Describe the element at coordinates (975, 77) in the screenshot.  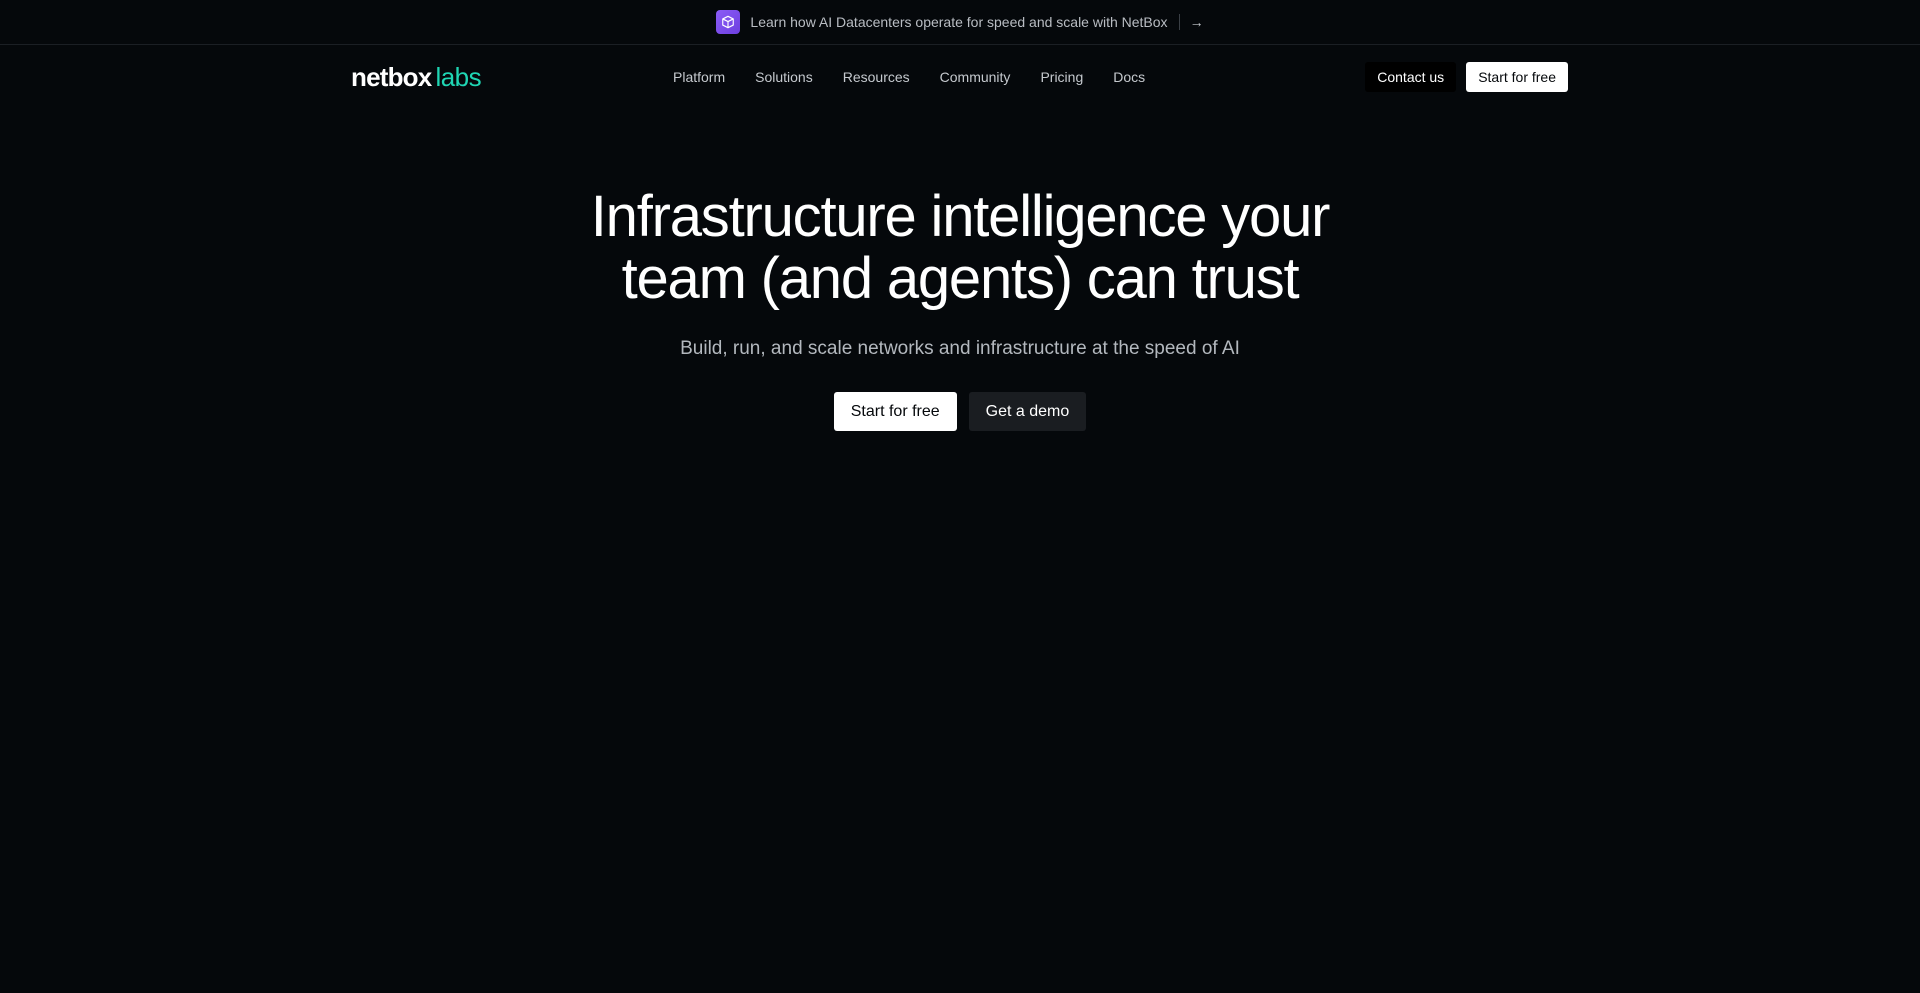
I see `nav-item-community: Community` at that location.